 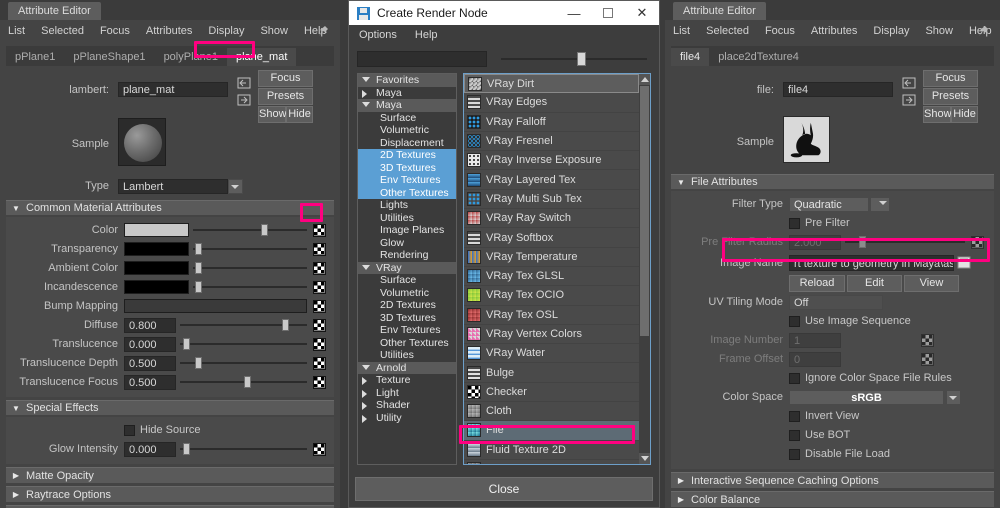 What do you see at coordinates (927, 340) in the screenshot?
I see `image-number-map-button` at bounding box center [927, 340].